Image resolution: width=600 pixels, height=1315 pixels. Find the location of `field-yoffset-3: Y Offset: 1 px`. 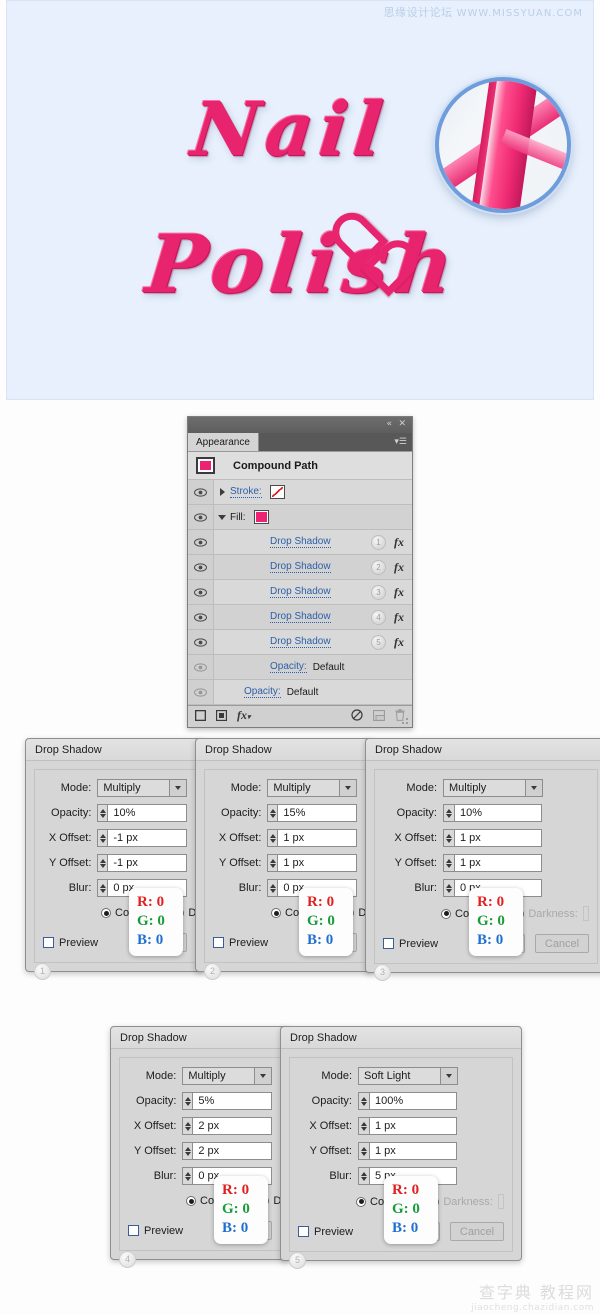

field-yoffset-3: Y Offset: 1 px is located at coordinates (486, 863).